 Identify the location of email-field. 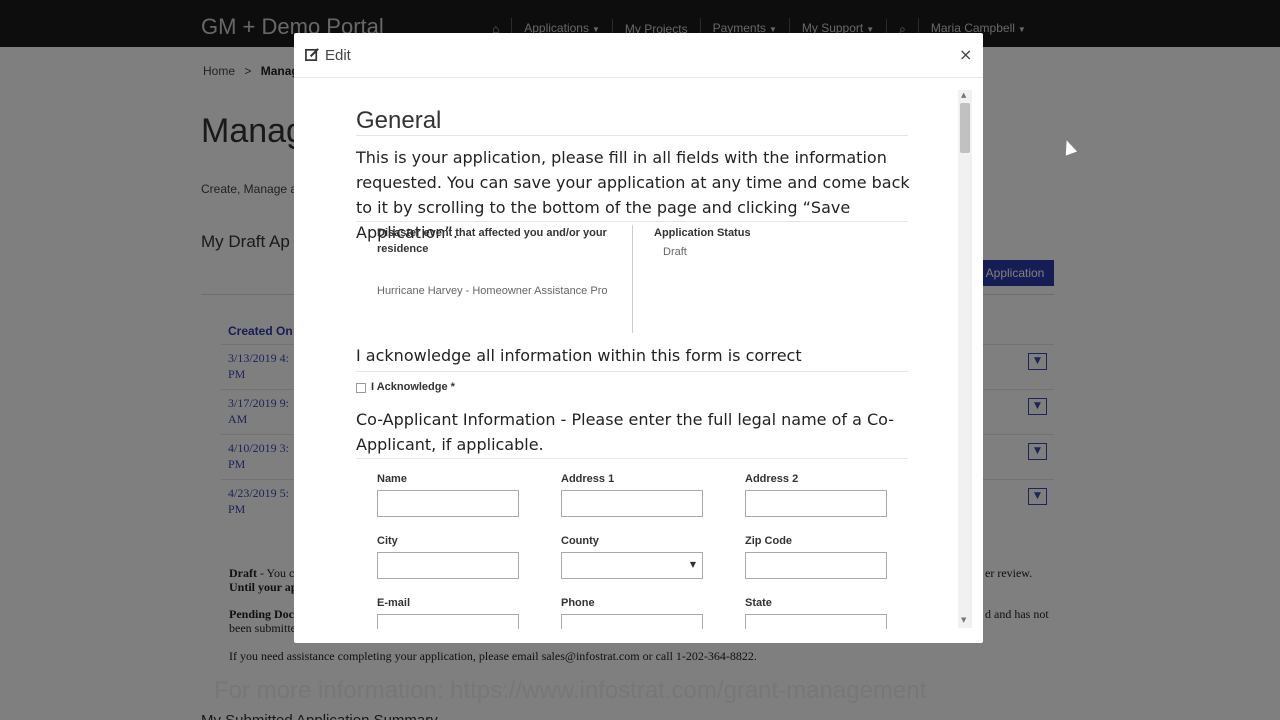
(448, 621).